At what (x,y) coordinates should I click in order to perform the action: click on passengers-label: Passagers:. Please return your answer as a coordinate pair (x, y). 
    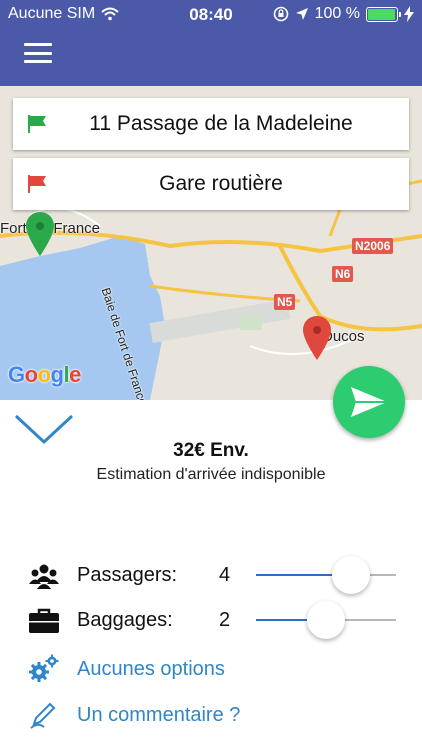
    Looking at the image, I should click on (127, 575).